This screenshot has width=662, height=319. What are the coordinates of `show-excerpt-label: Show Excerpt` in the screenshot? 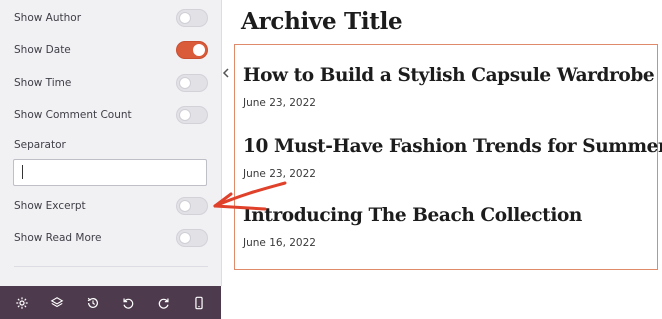 It's located at (50, 206).